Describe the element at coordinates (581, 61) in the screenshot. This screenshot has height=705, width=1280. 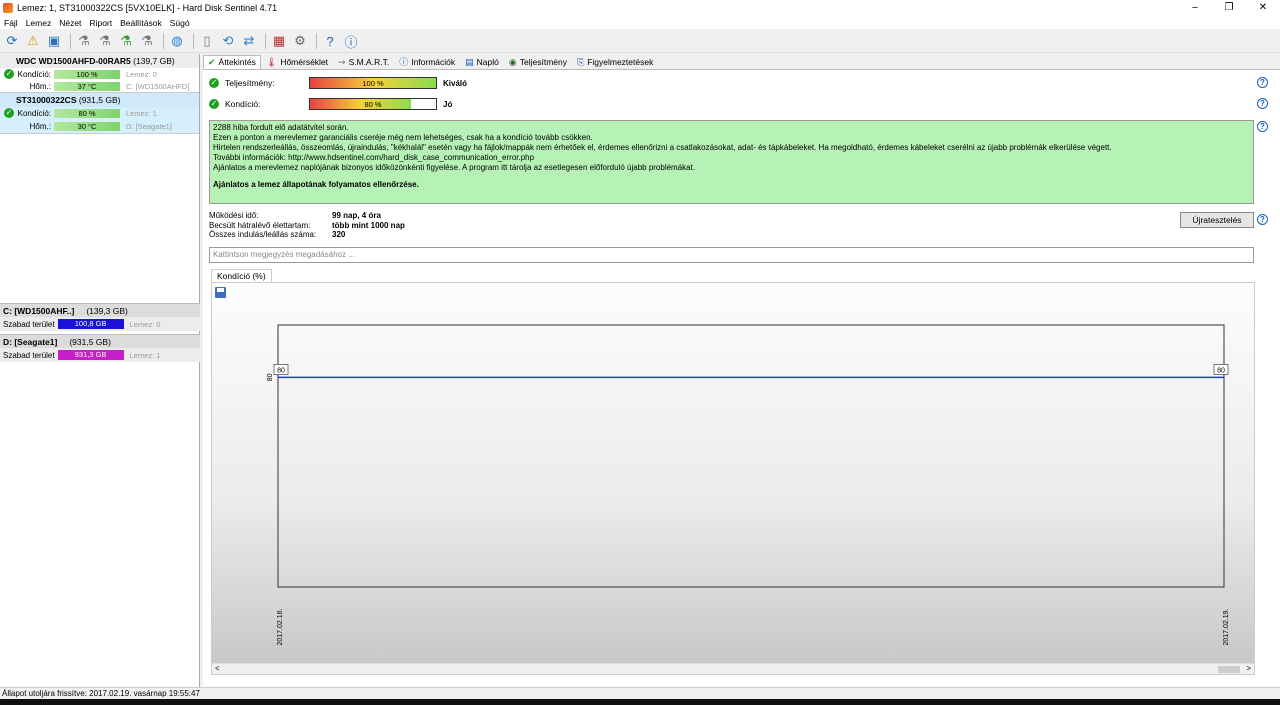
I see `alerts-icon: ⎘` at that location.